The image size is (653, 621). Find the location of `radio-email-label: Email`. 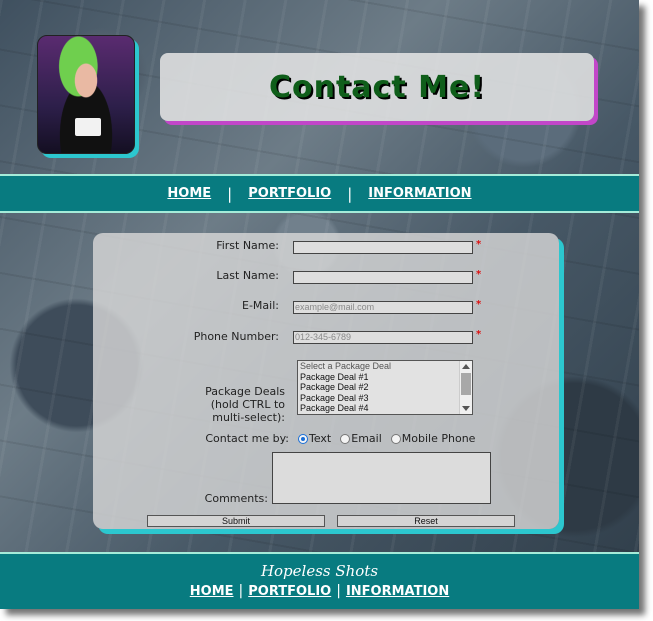

radio-email-label: Email is located at coordinates (366, 438).